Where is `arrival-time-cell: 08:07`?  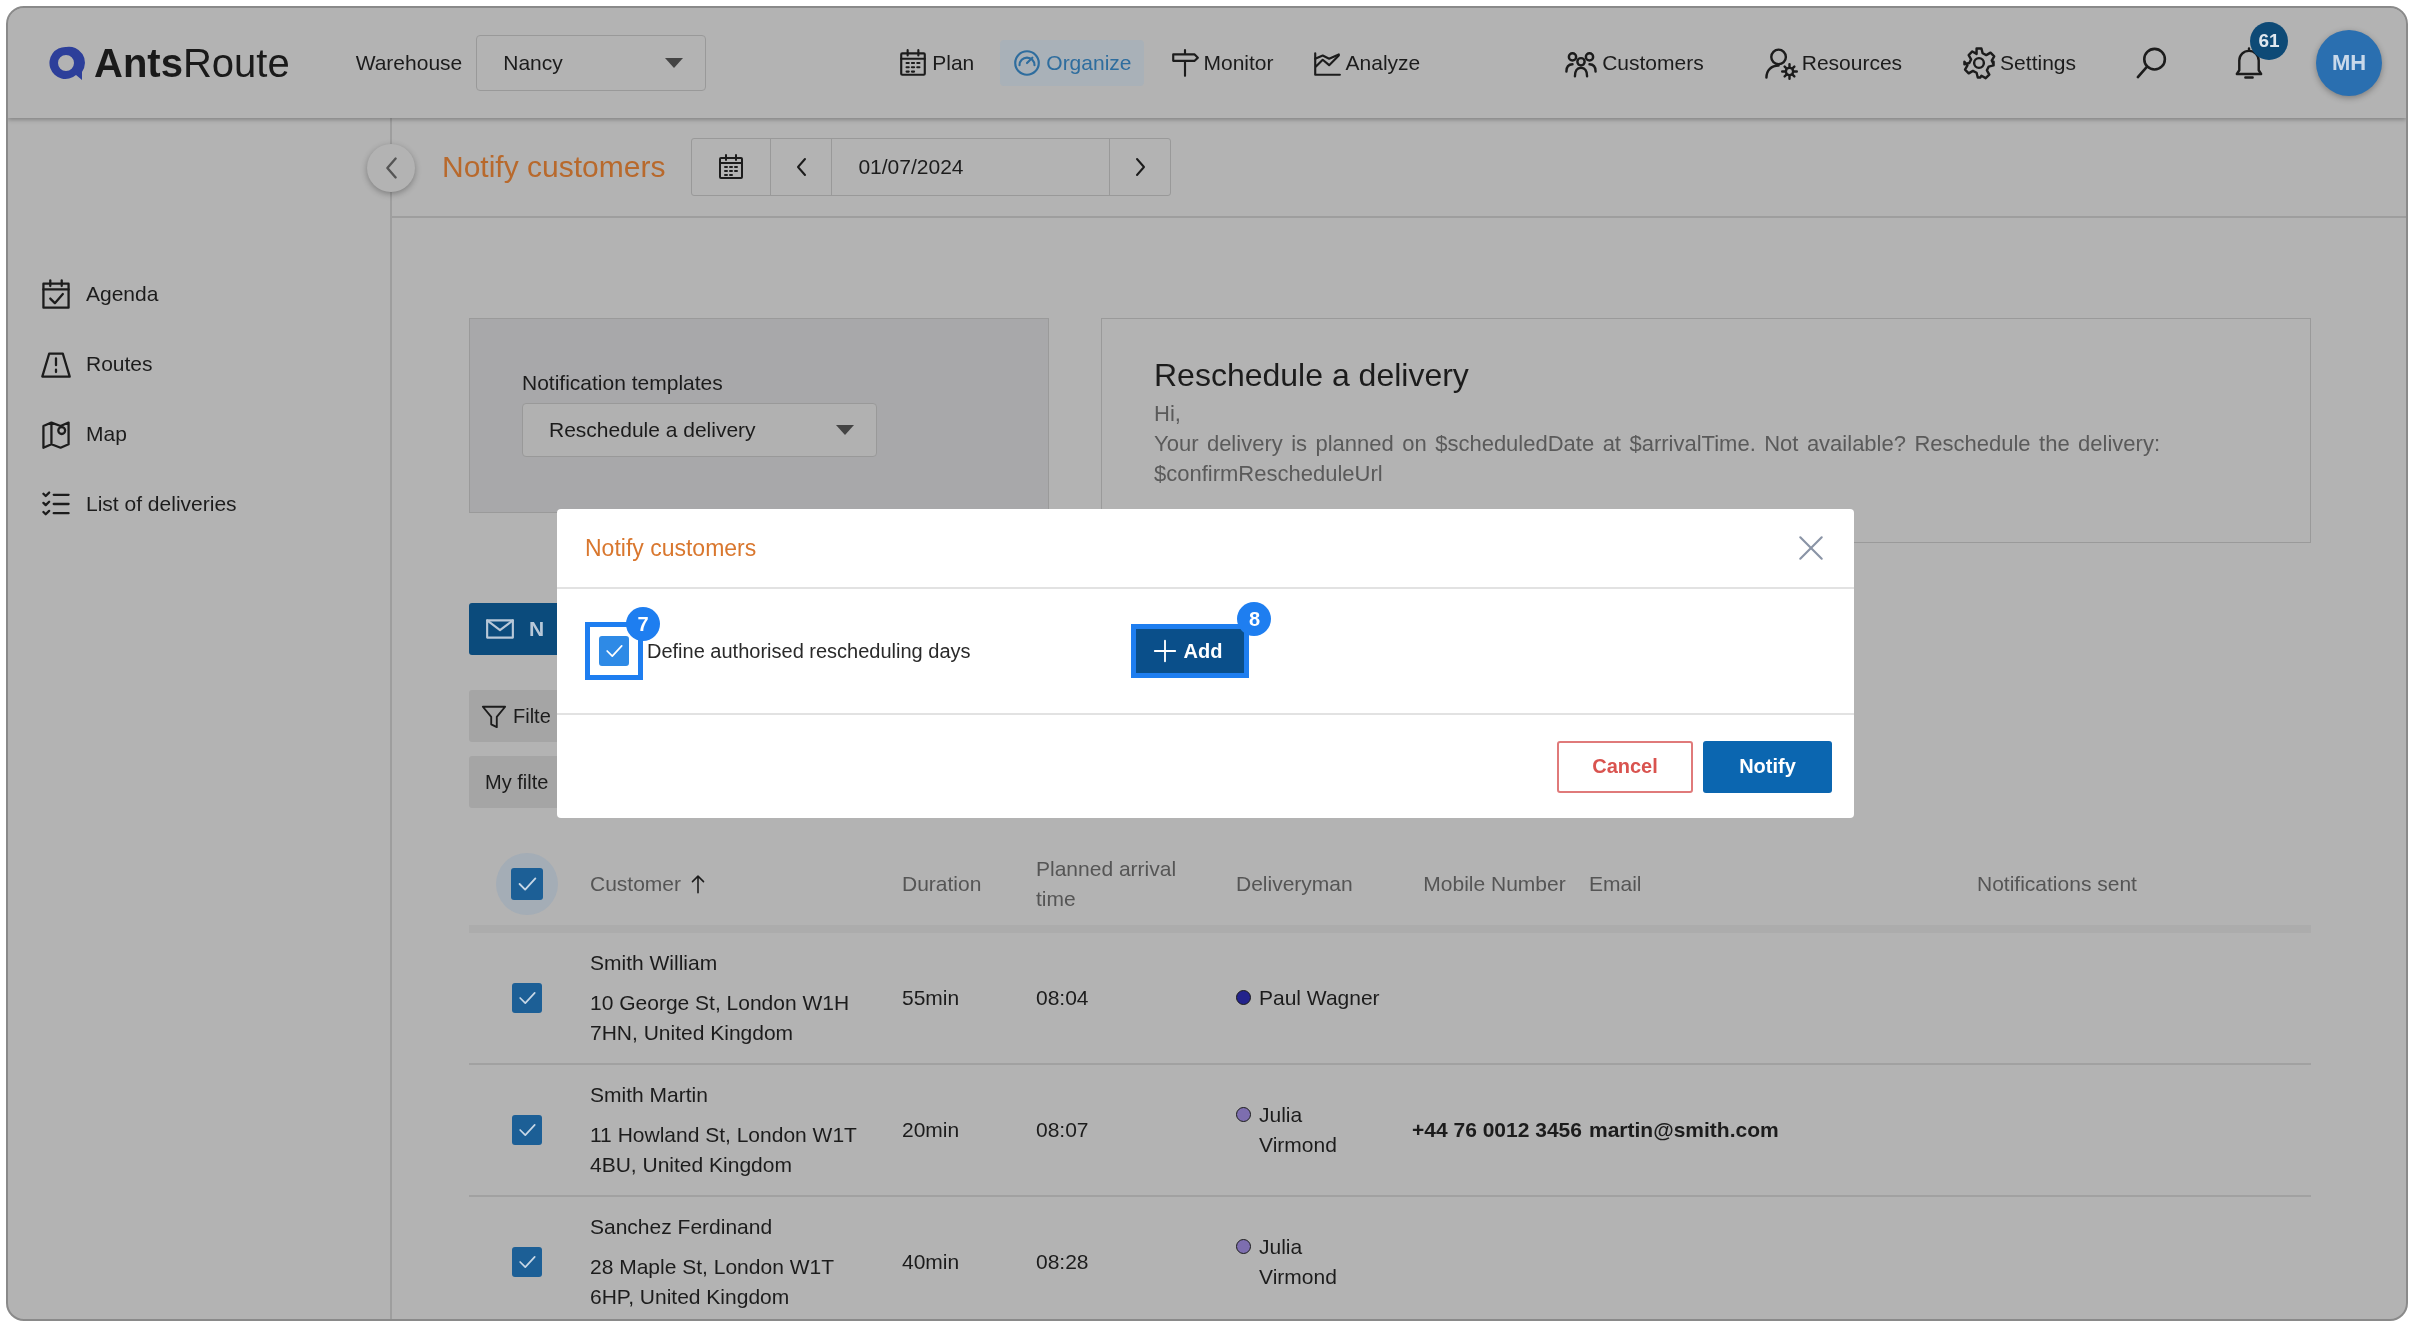
arrival-time-cell: 08:07 is located at coordinates (1062, 1129).